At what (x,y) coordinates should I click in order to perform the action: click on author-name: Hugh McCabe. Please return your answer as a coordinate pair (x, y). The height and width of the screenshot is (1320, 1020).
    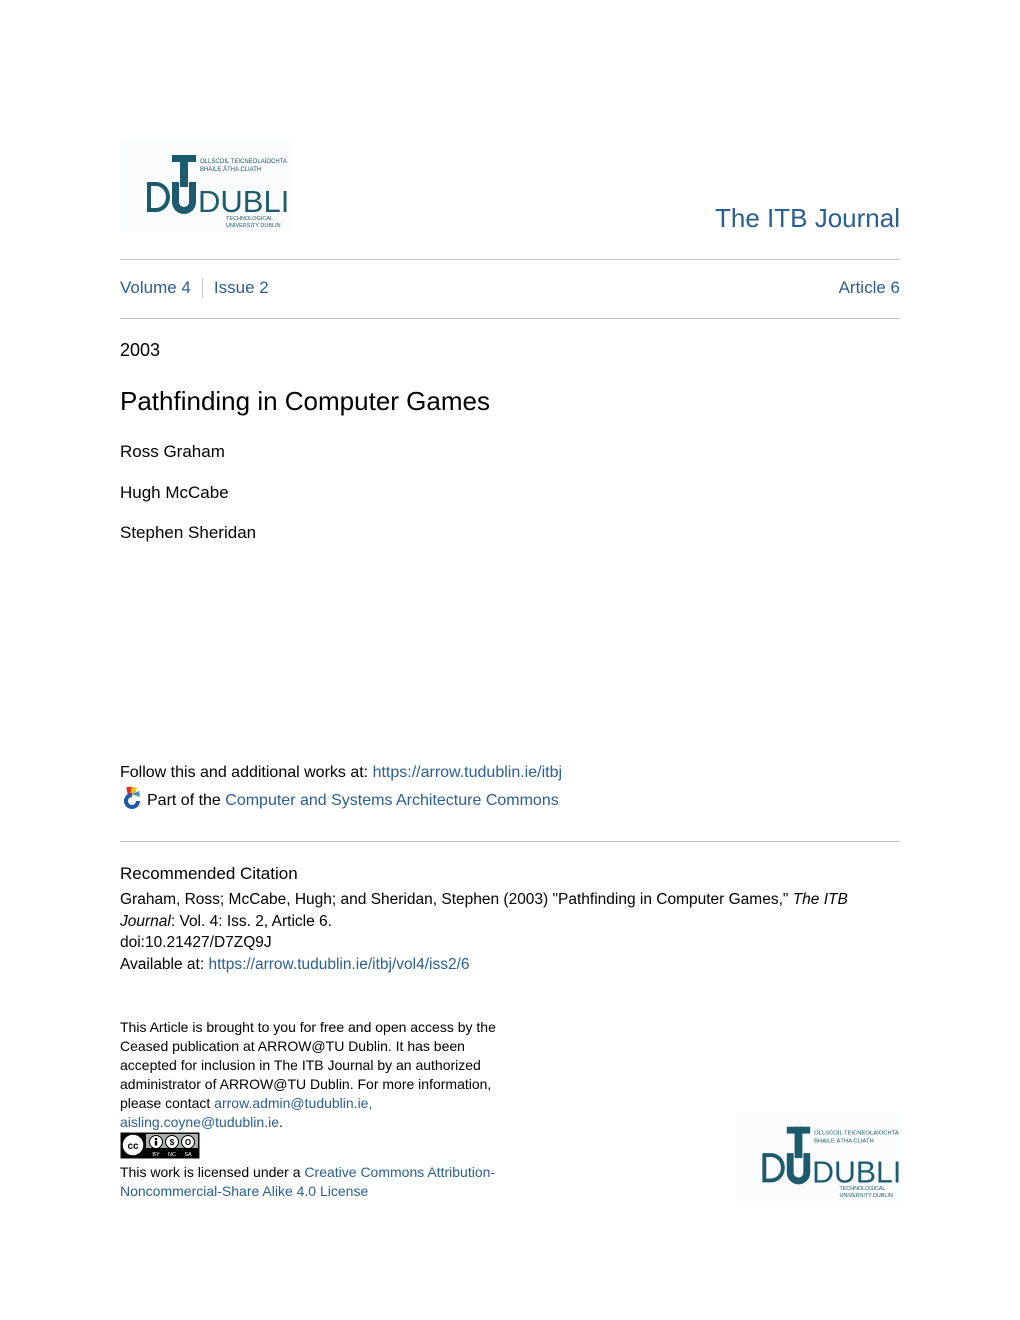
    Looking at the image, I should click on (174, 492).